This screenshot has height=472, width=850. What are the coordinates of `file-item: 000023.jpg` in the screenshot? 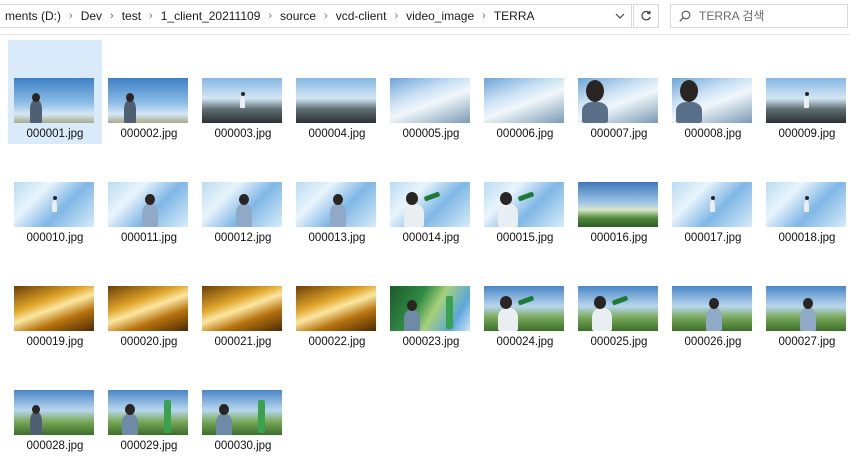 It's located at (431, 300).